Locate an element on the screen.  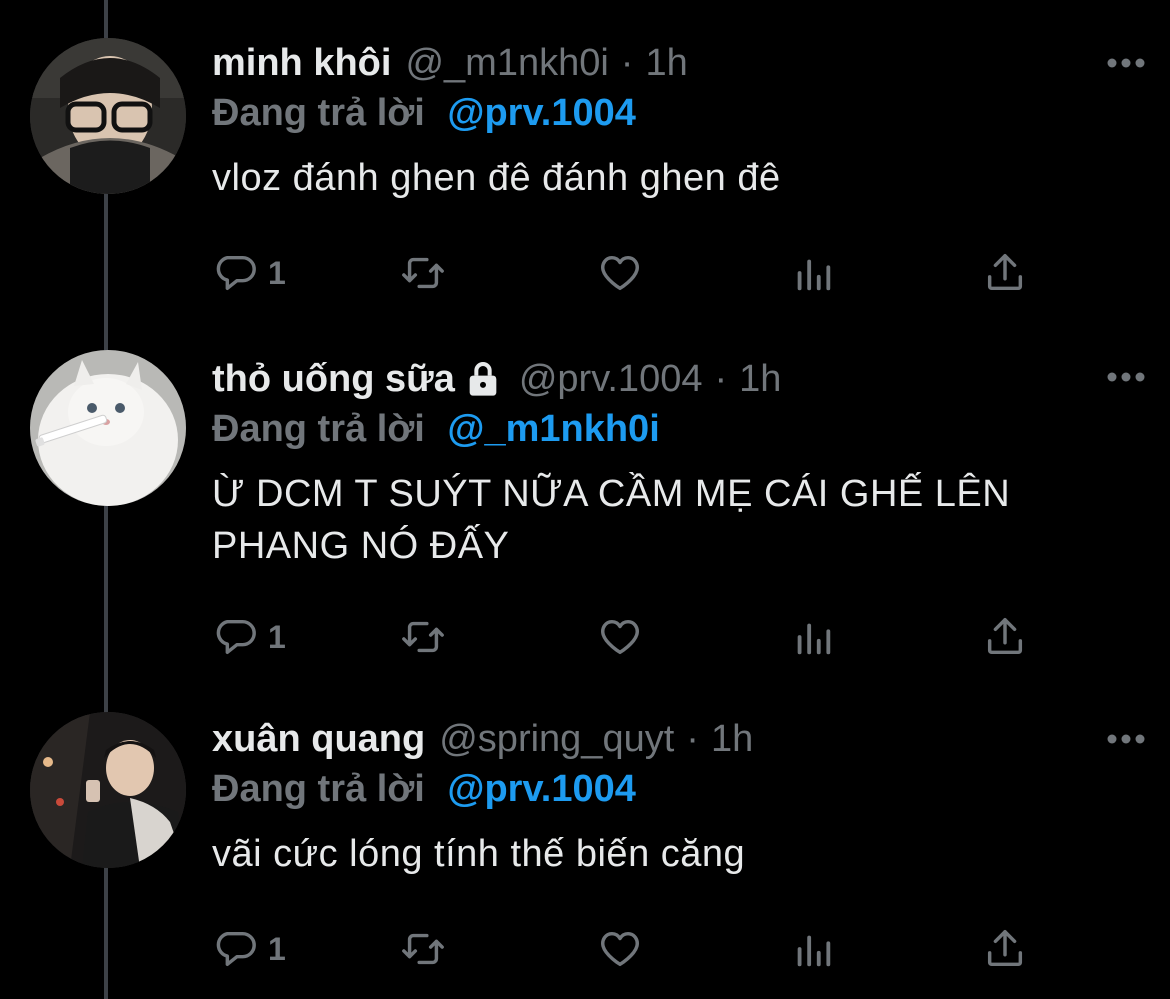
tweet-header: minh khôi @_m1nkh0i · 1h is located at coordinates (661, 63).